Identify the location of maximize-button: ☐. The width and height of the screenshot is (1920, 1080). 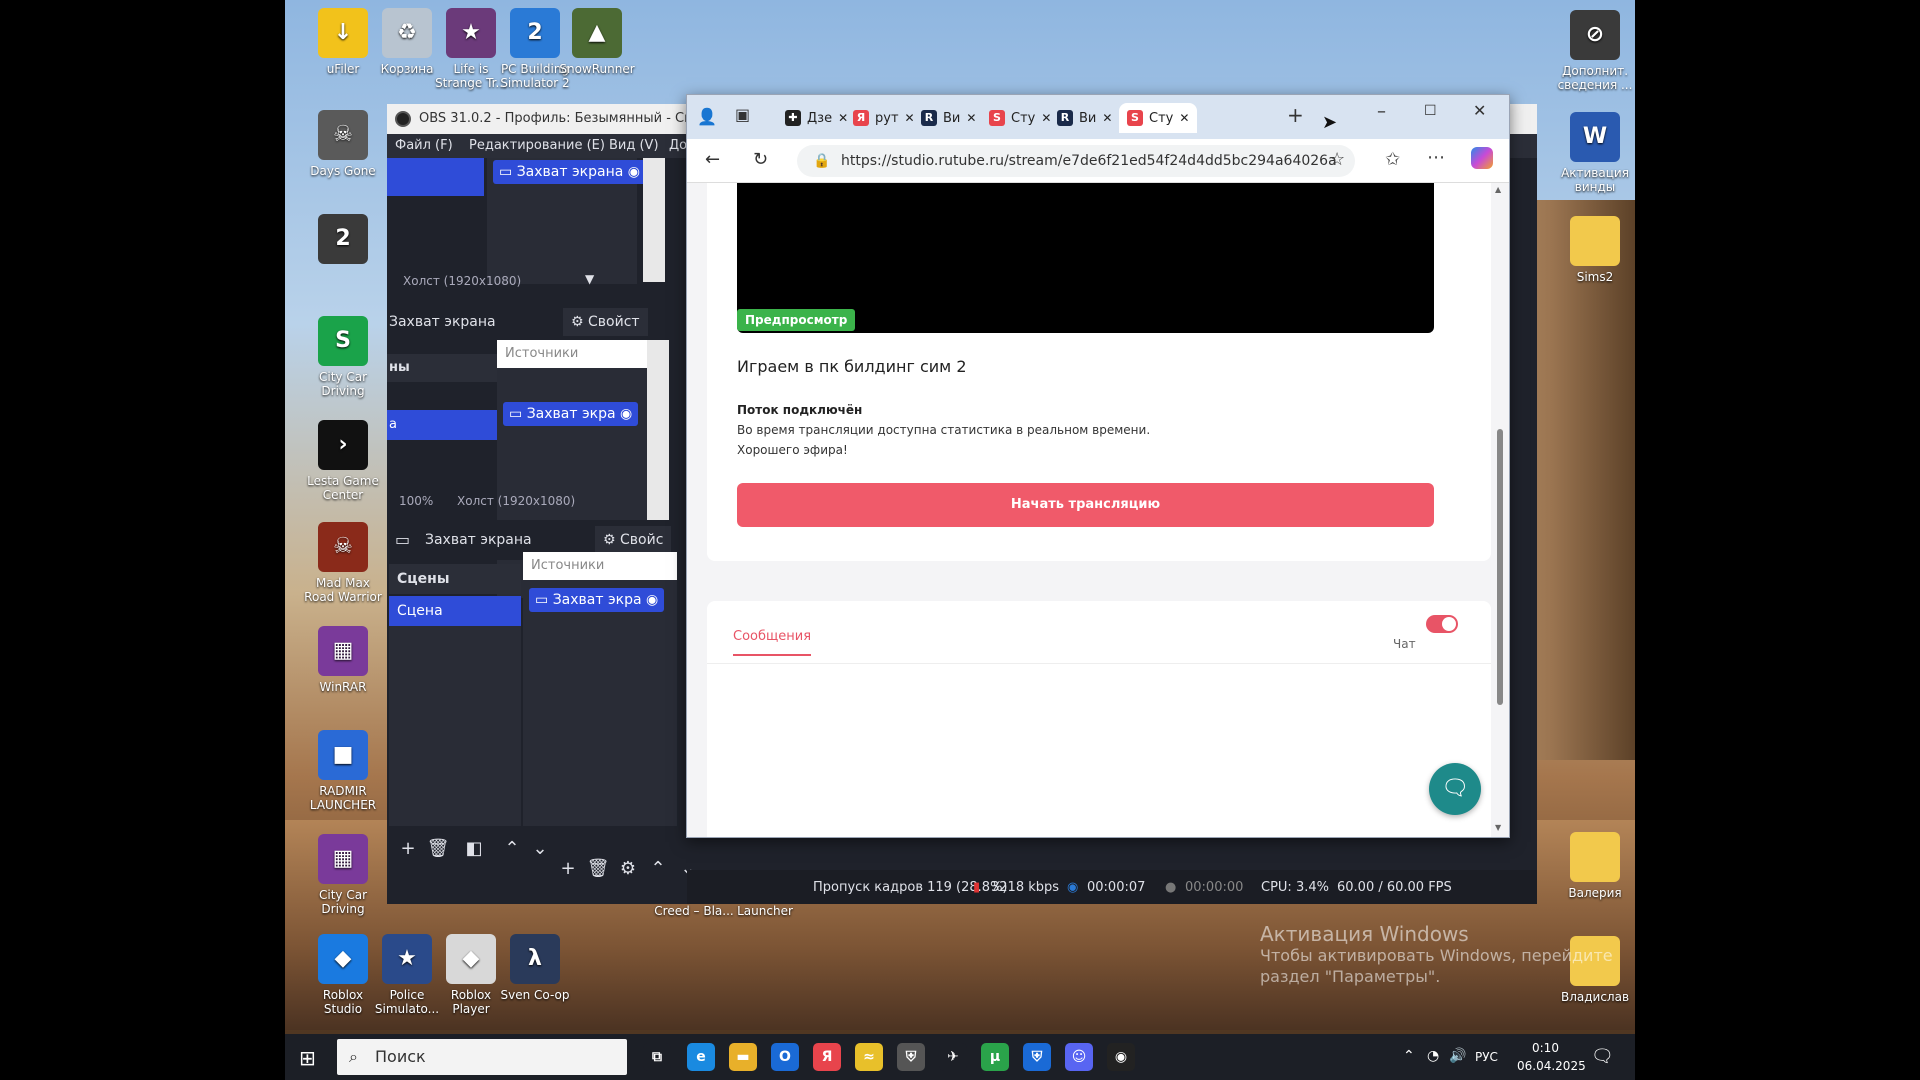
(1430, 111).